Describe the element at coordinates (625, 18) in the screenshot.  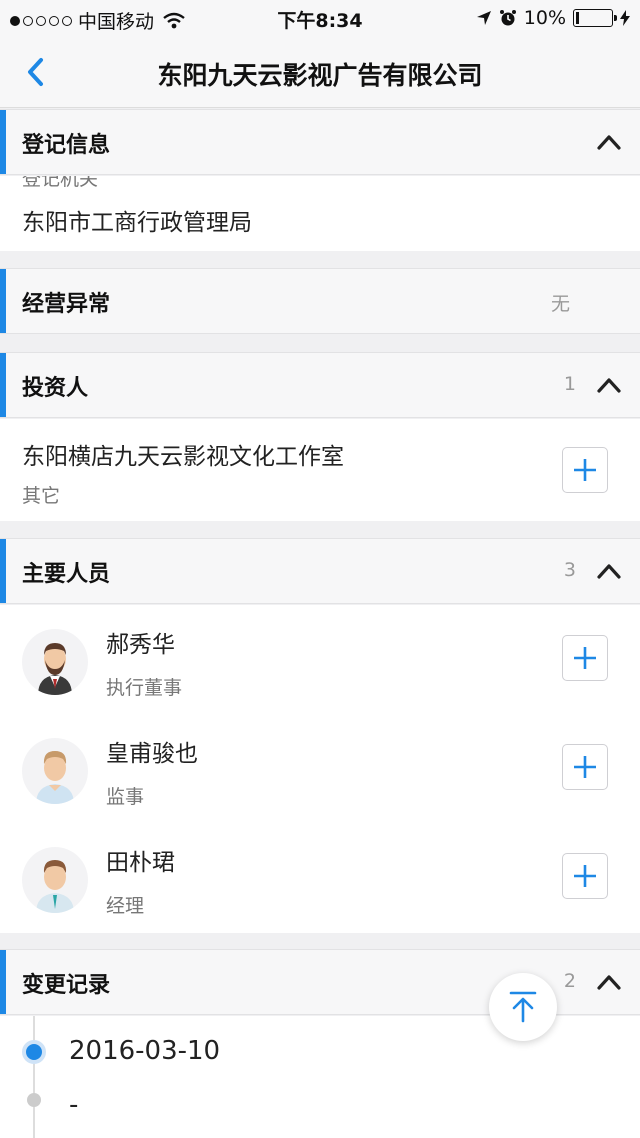
I see `charging-icon` at that location.